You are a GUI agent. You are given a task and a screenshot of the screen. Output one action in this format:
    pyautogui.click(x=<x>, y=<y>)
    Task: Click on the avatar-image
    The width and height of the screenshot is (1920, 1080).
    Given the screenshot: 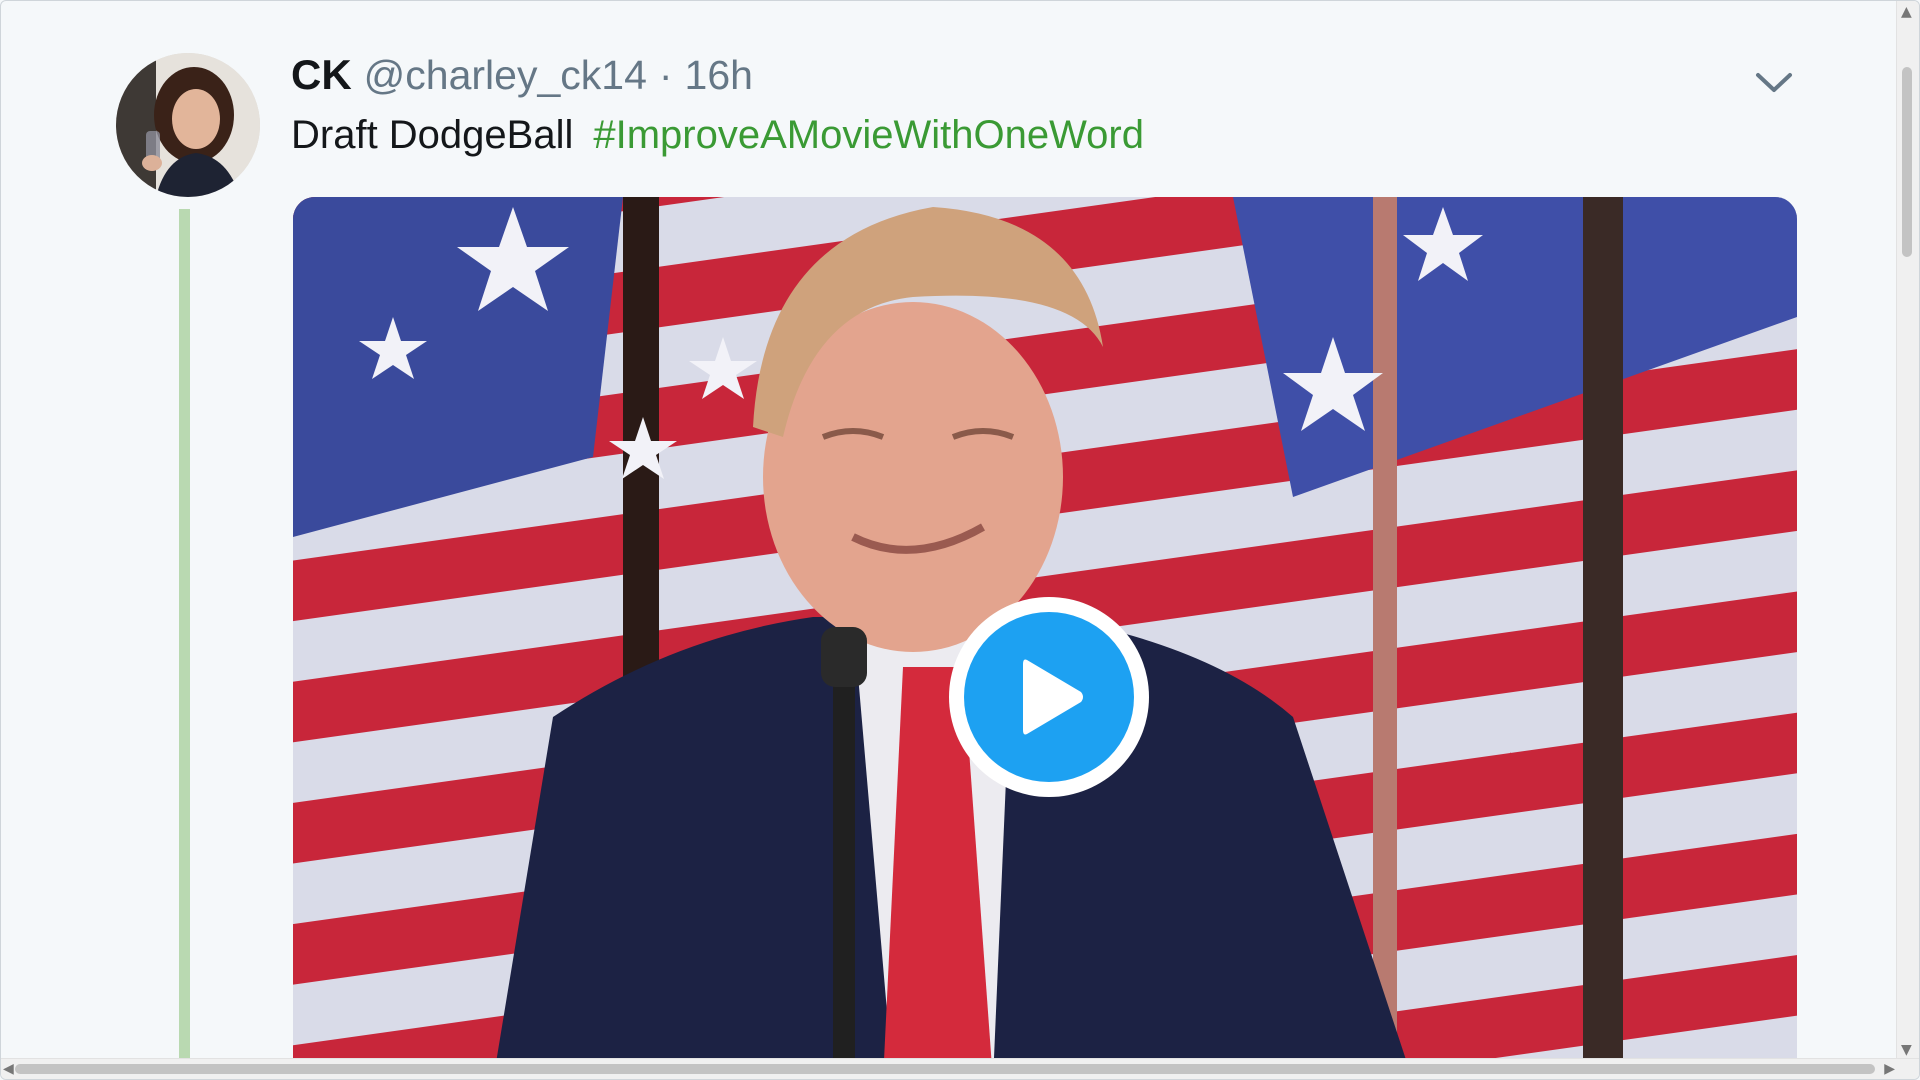 What is the action you would take?
    pyautogui.click(x=188, y=125)
    